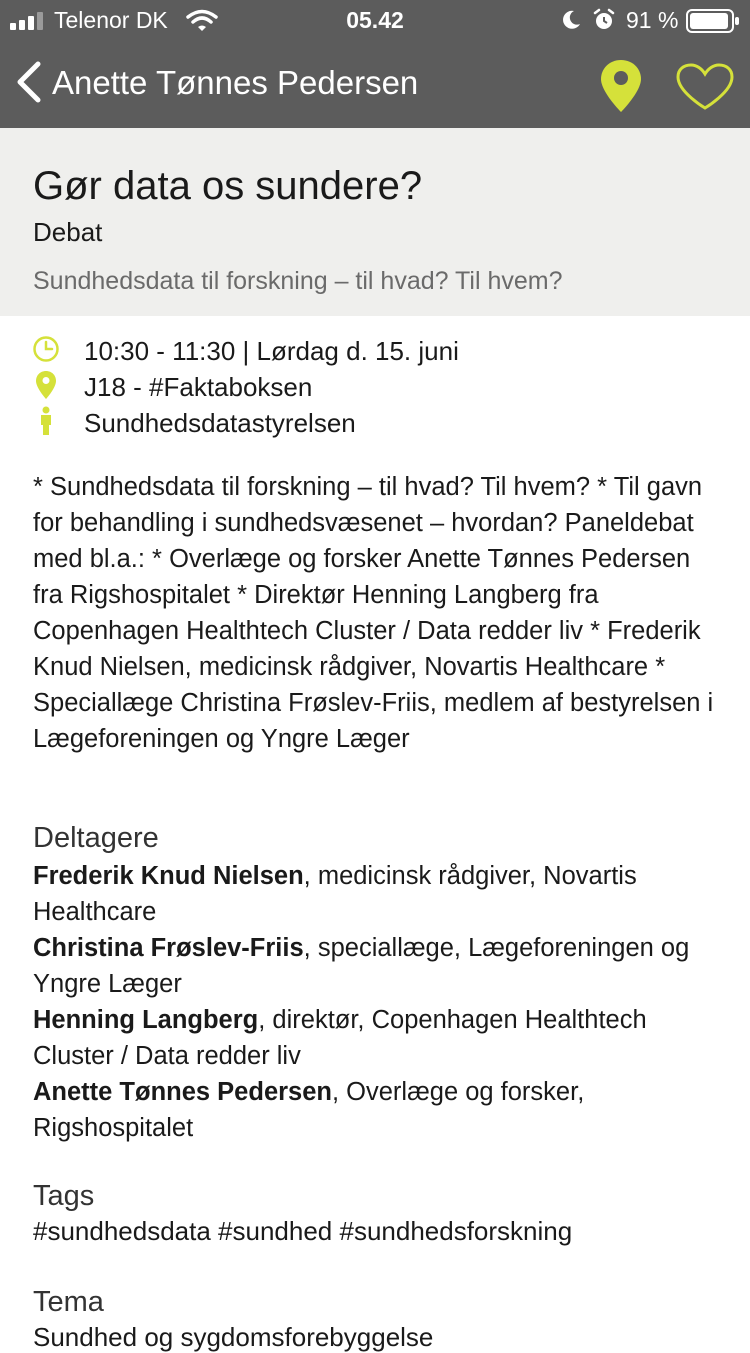 The height and width of the screenshot is (1353, 750). I want to click on event-time: 10:30 - 11:30 | Lørdag d. 15. juni, so click(271, 351).